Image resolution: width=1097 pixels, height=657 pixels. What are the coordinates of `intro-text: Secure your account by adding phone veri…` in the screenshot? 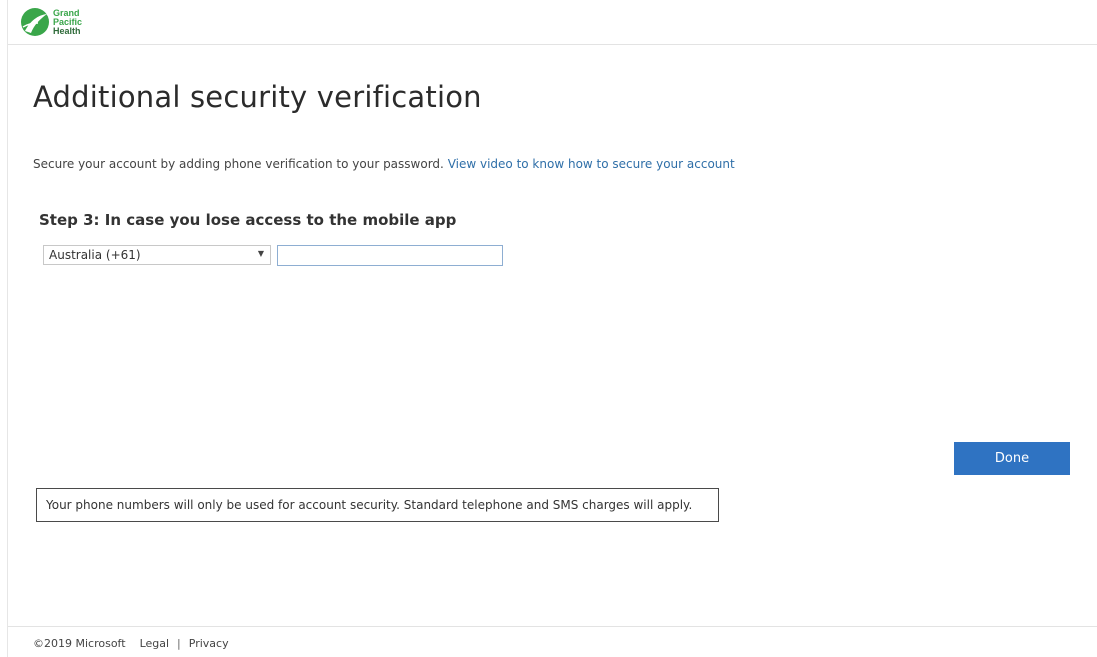 It's located at (384, 164).